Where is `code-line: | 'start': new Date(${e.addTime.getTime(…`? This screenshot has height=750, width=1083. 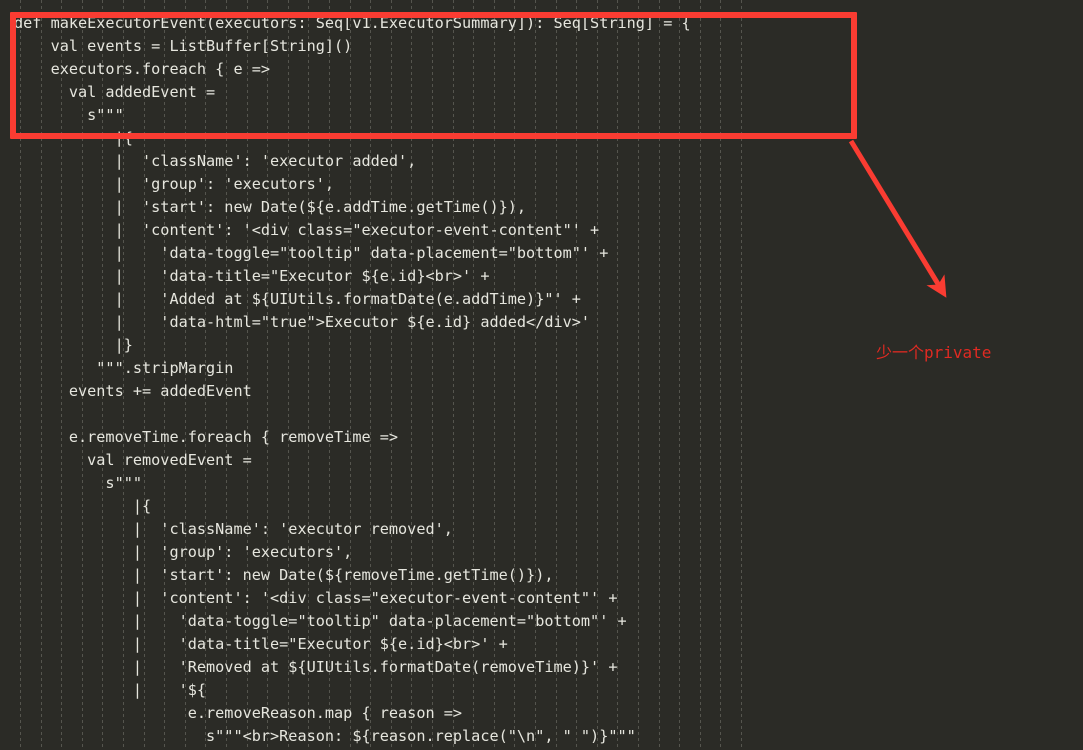 code-line: | 'start': new Date(${e.addTime.getTime(… is located at coordinates (270, 207).